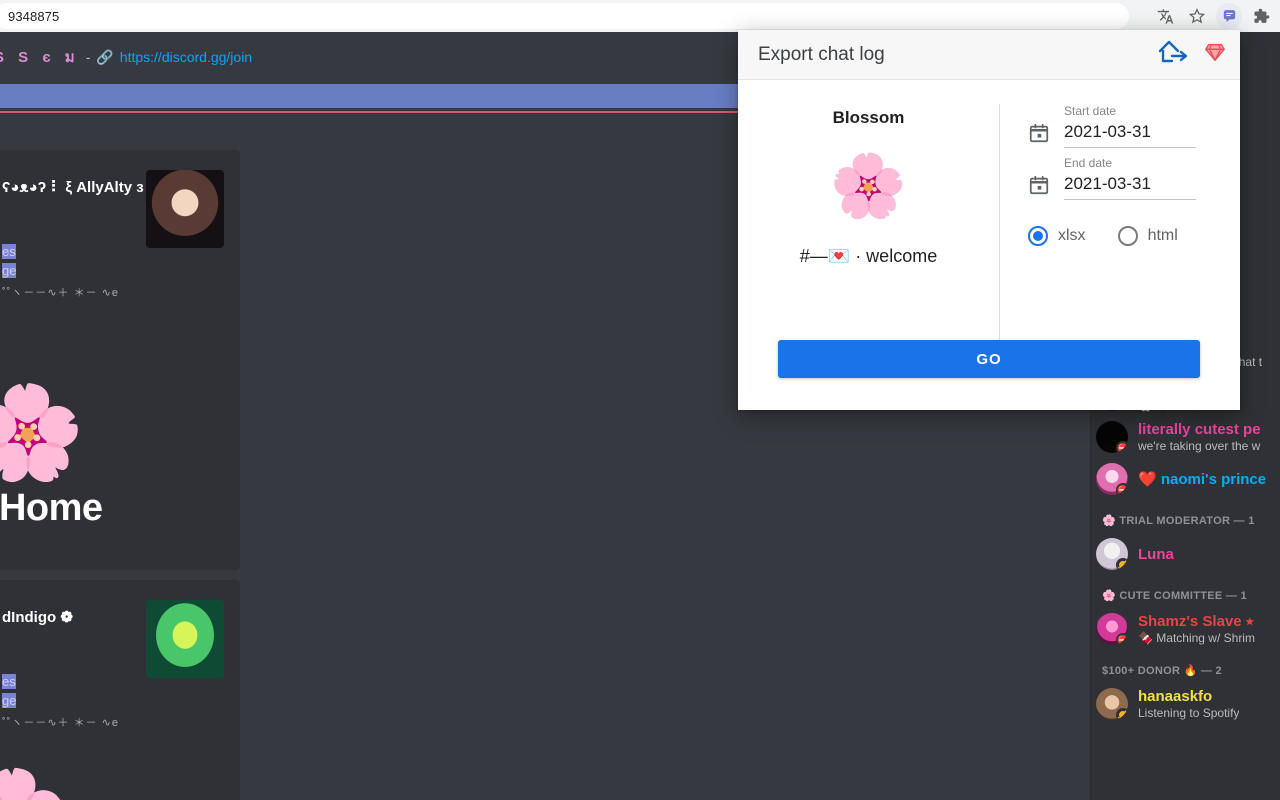 The image size is (1280, 800). I want to click on dialog-source-panel: Blossom 🌸 #—💌 · welcome, so click(869, 222).